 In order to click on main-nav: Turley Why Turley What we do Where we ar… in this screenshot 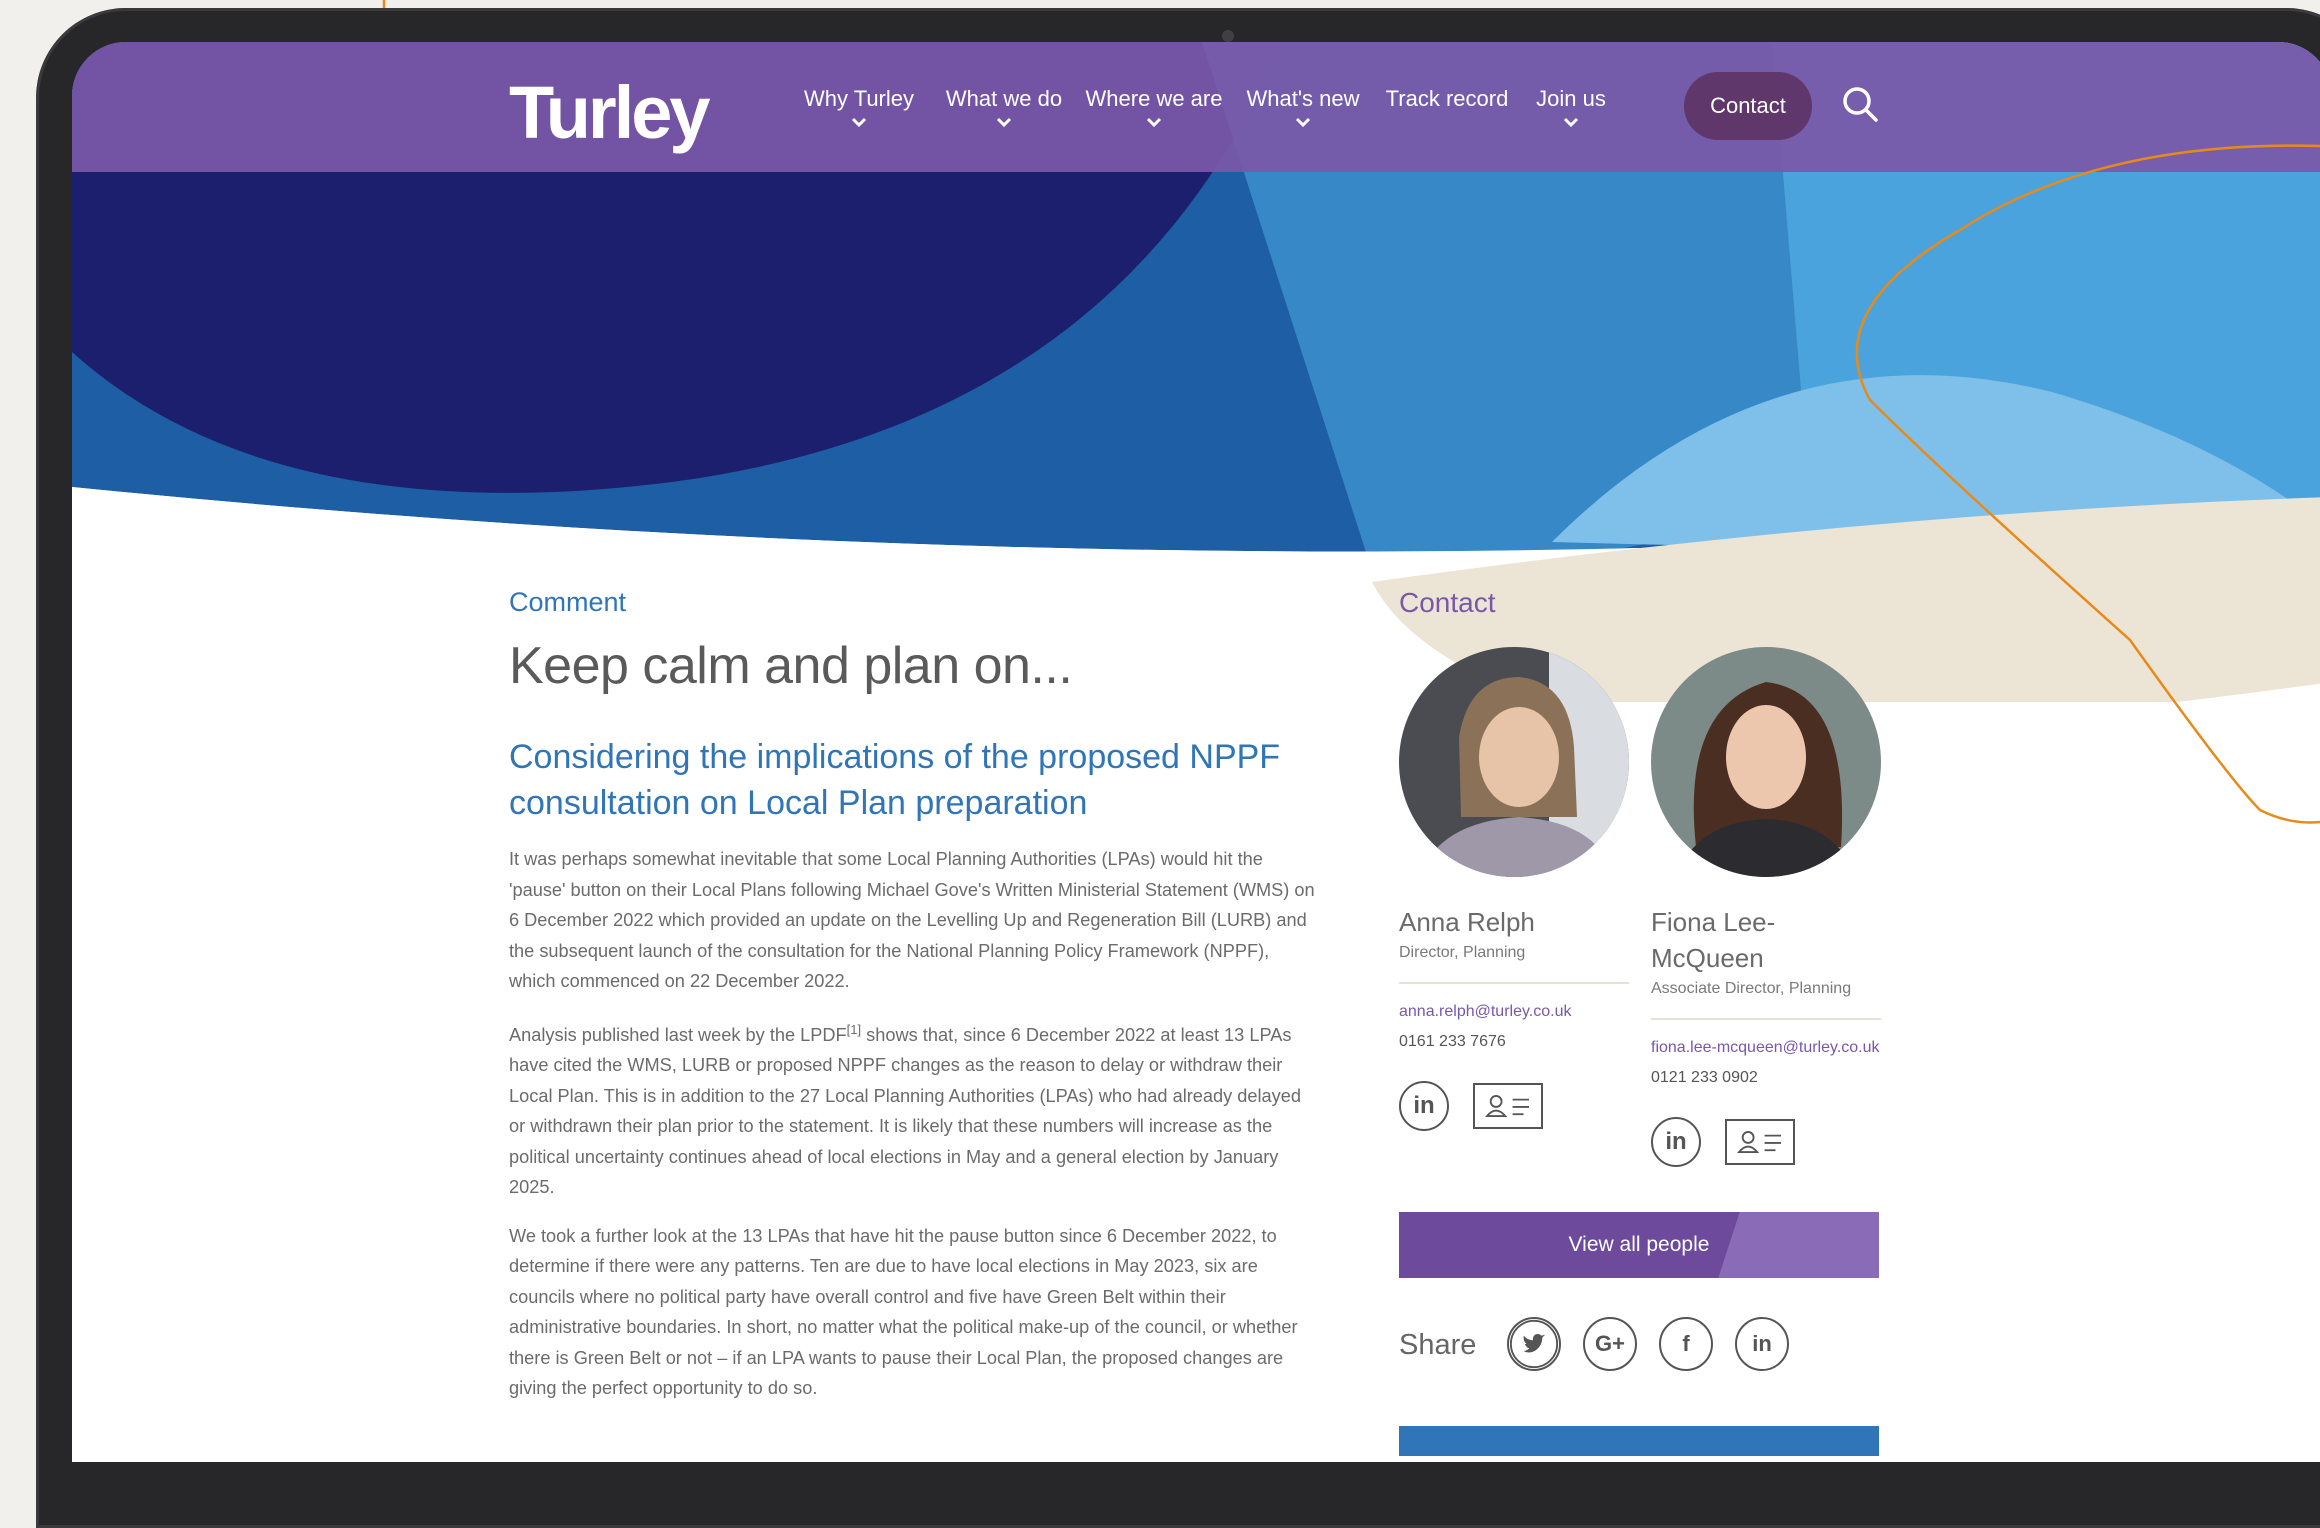, I will do `click(1196, 107)`.